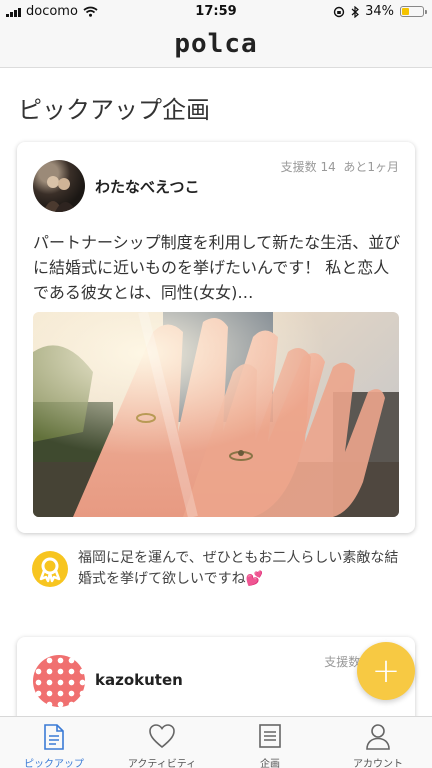  I want to click on tab-account: アカウント, so click(378, 742).